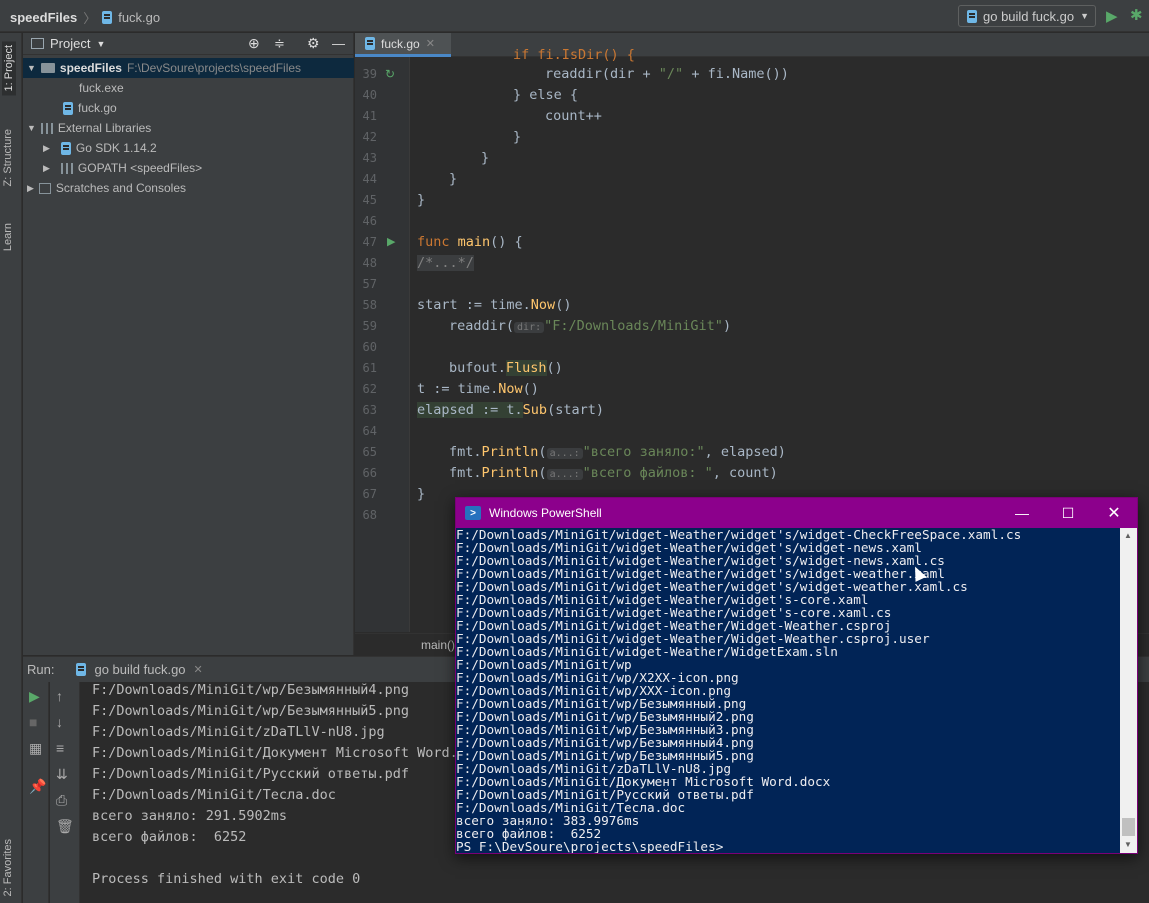 The height and width of the screenshot is (903, 1149). Describe the element at coordinates (60, 748) in the screenshot. I see `soft-wrap-icon: ≡` at that location.